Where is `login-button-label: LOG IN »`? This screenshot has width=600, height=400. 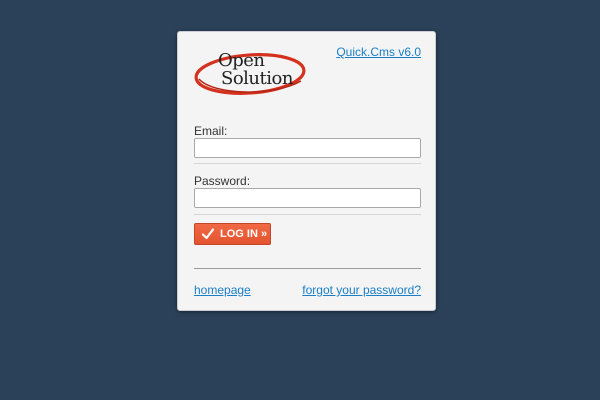 login-button-label: LOG IN » is located at coordinates (244, 234).